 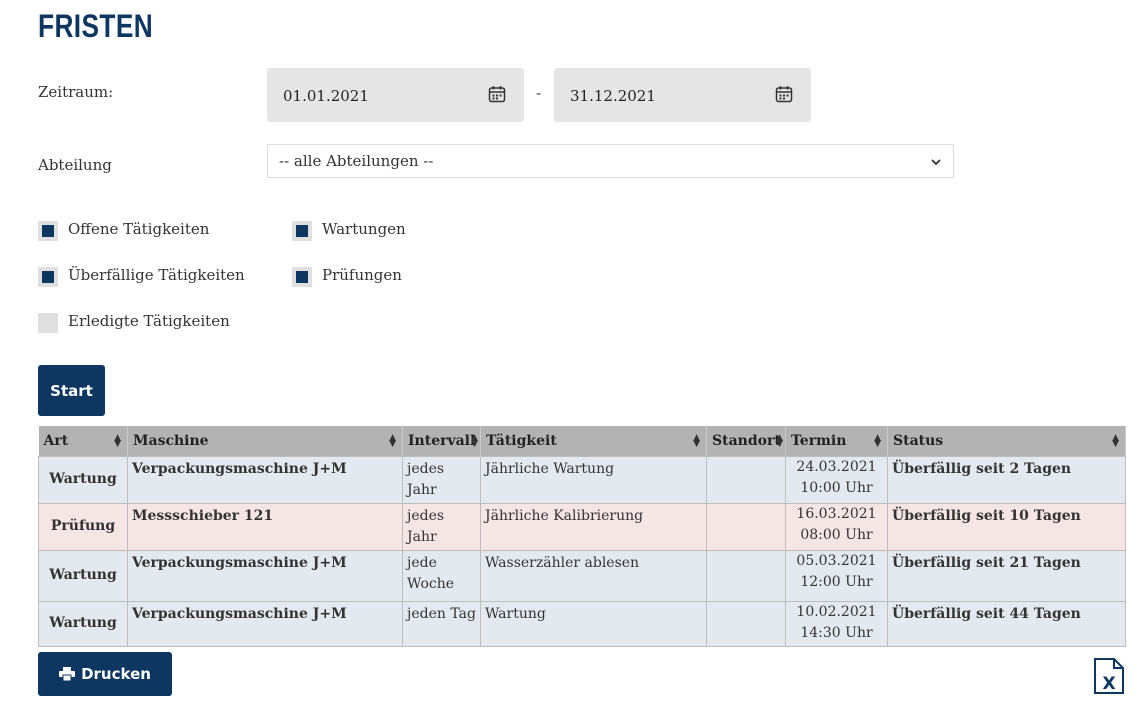 I want to click on cell-termin: 16.03.2021 08:00 Uhr, so click(x=836, y=526).